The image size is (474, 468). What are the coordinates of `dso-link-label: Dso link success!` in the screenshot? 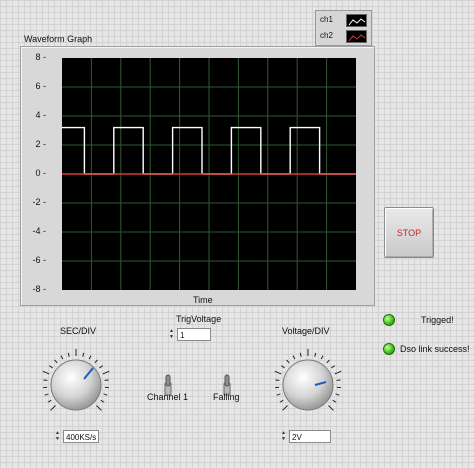 It's located at (435, 349).